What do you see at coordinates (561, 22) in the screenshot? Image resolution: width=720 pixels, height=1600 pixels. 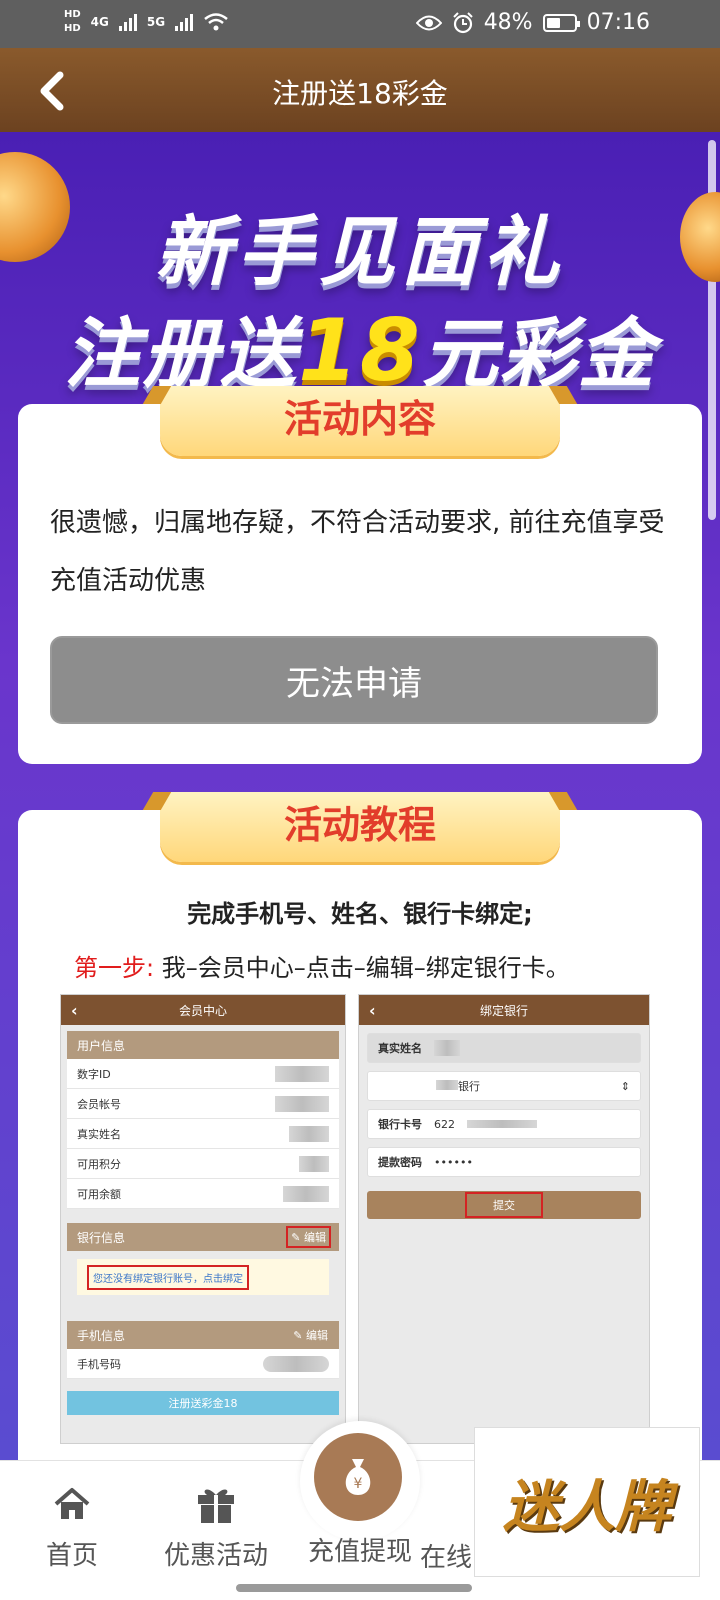 I see `battery-icon` at bounding box center [561, 22].